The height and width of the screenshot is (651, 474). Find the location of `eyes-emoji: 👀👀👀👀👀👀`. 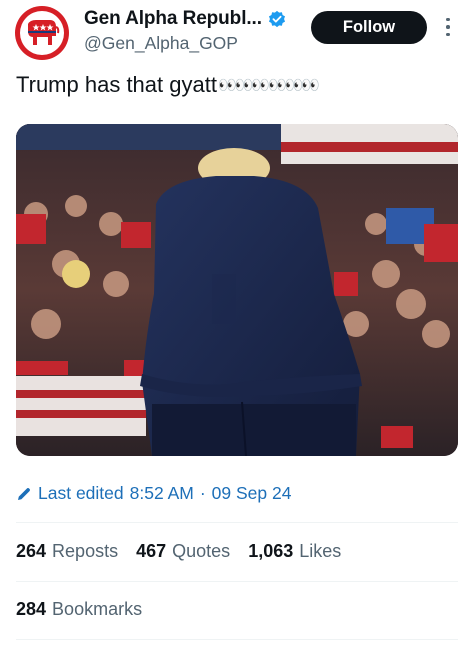

eyes-emoji: 👀👀👀👀👀👀 is located at coordinates (268, 85).